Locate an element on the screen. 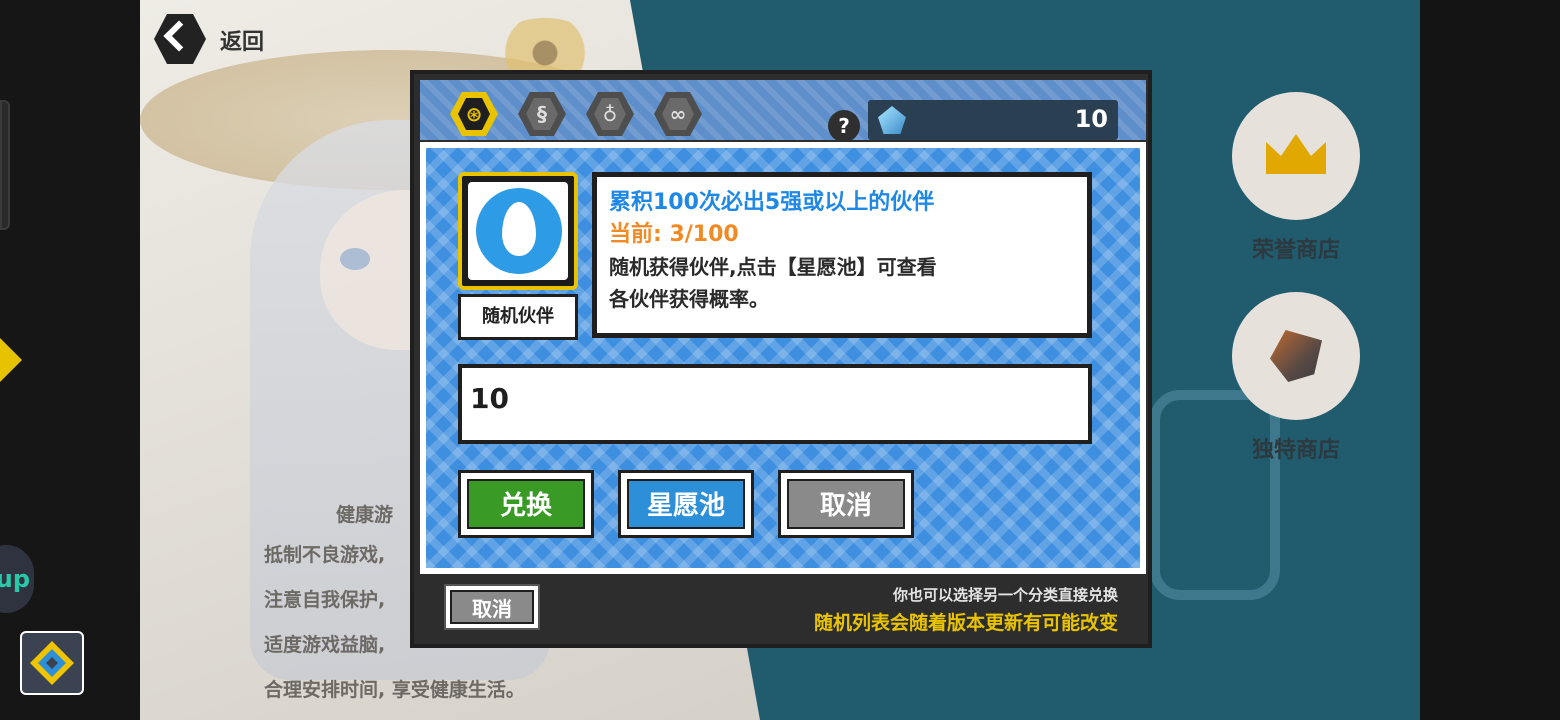 The height and width of the screenshot is (720, 1560). infinity-category-icon: ∞ is located at coordinates (678, 114).